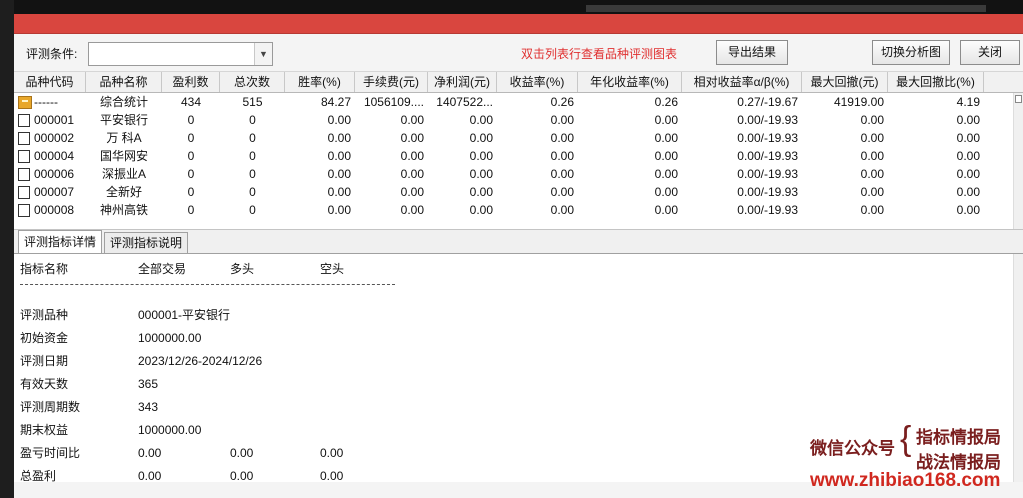 This screenshot has height=498, width=1023. What do you see at coordinates (162, 269) in the screenshot?
I see `detail-value: 全部交易` at bounding box center [162, 269].